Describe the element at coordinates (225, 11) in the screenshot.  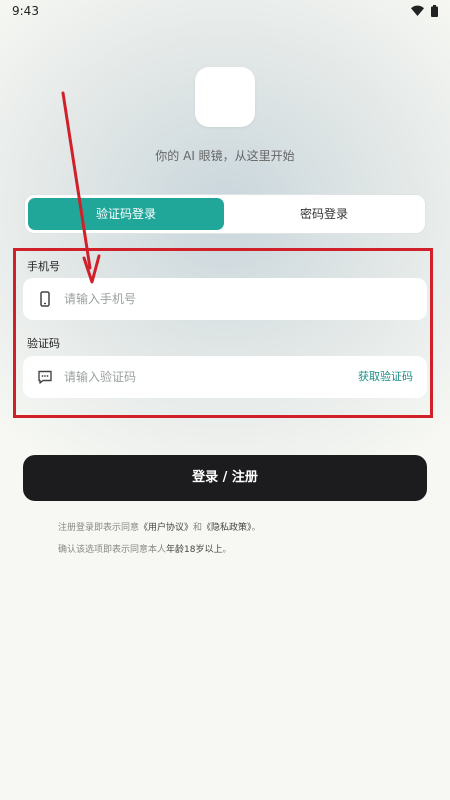
I see `status-bar: 9:43` at that location.